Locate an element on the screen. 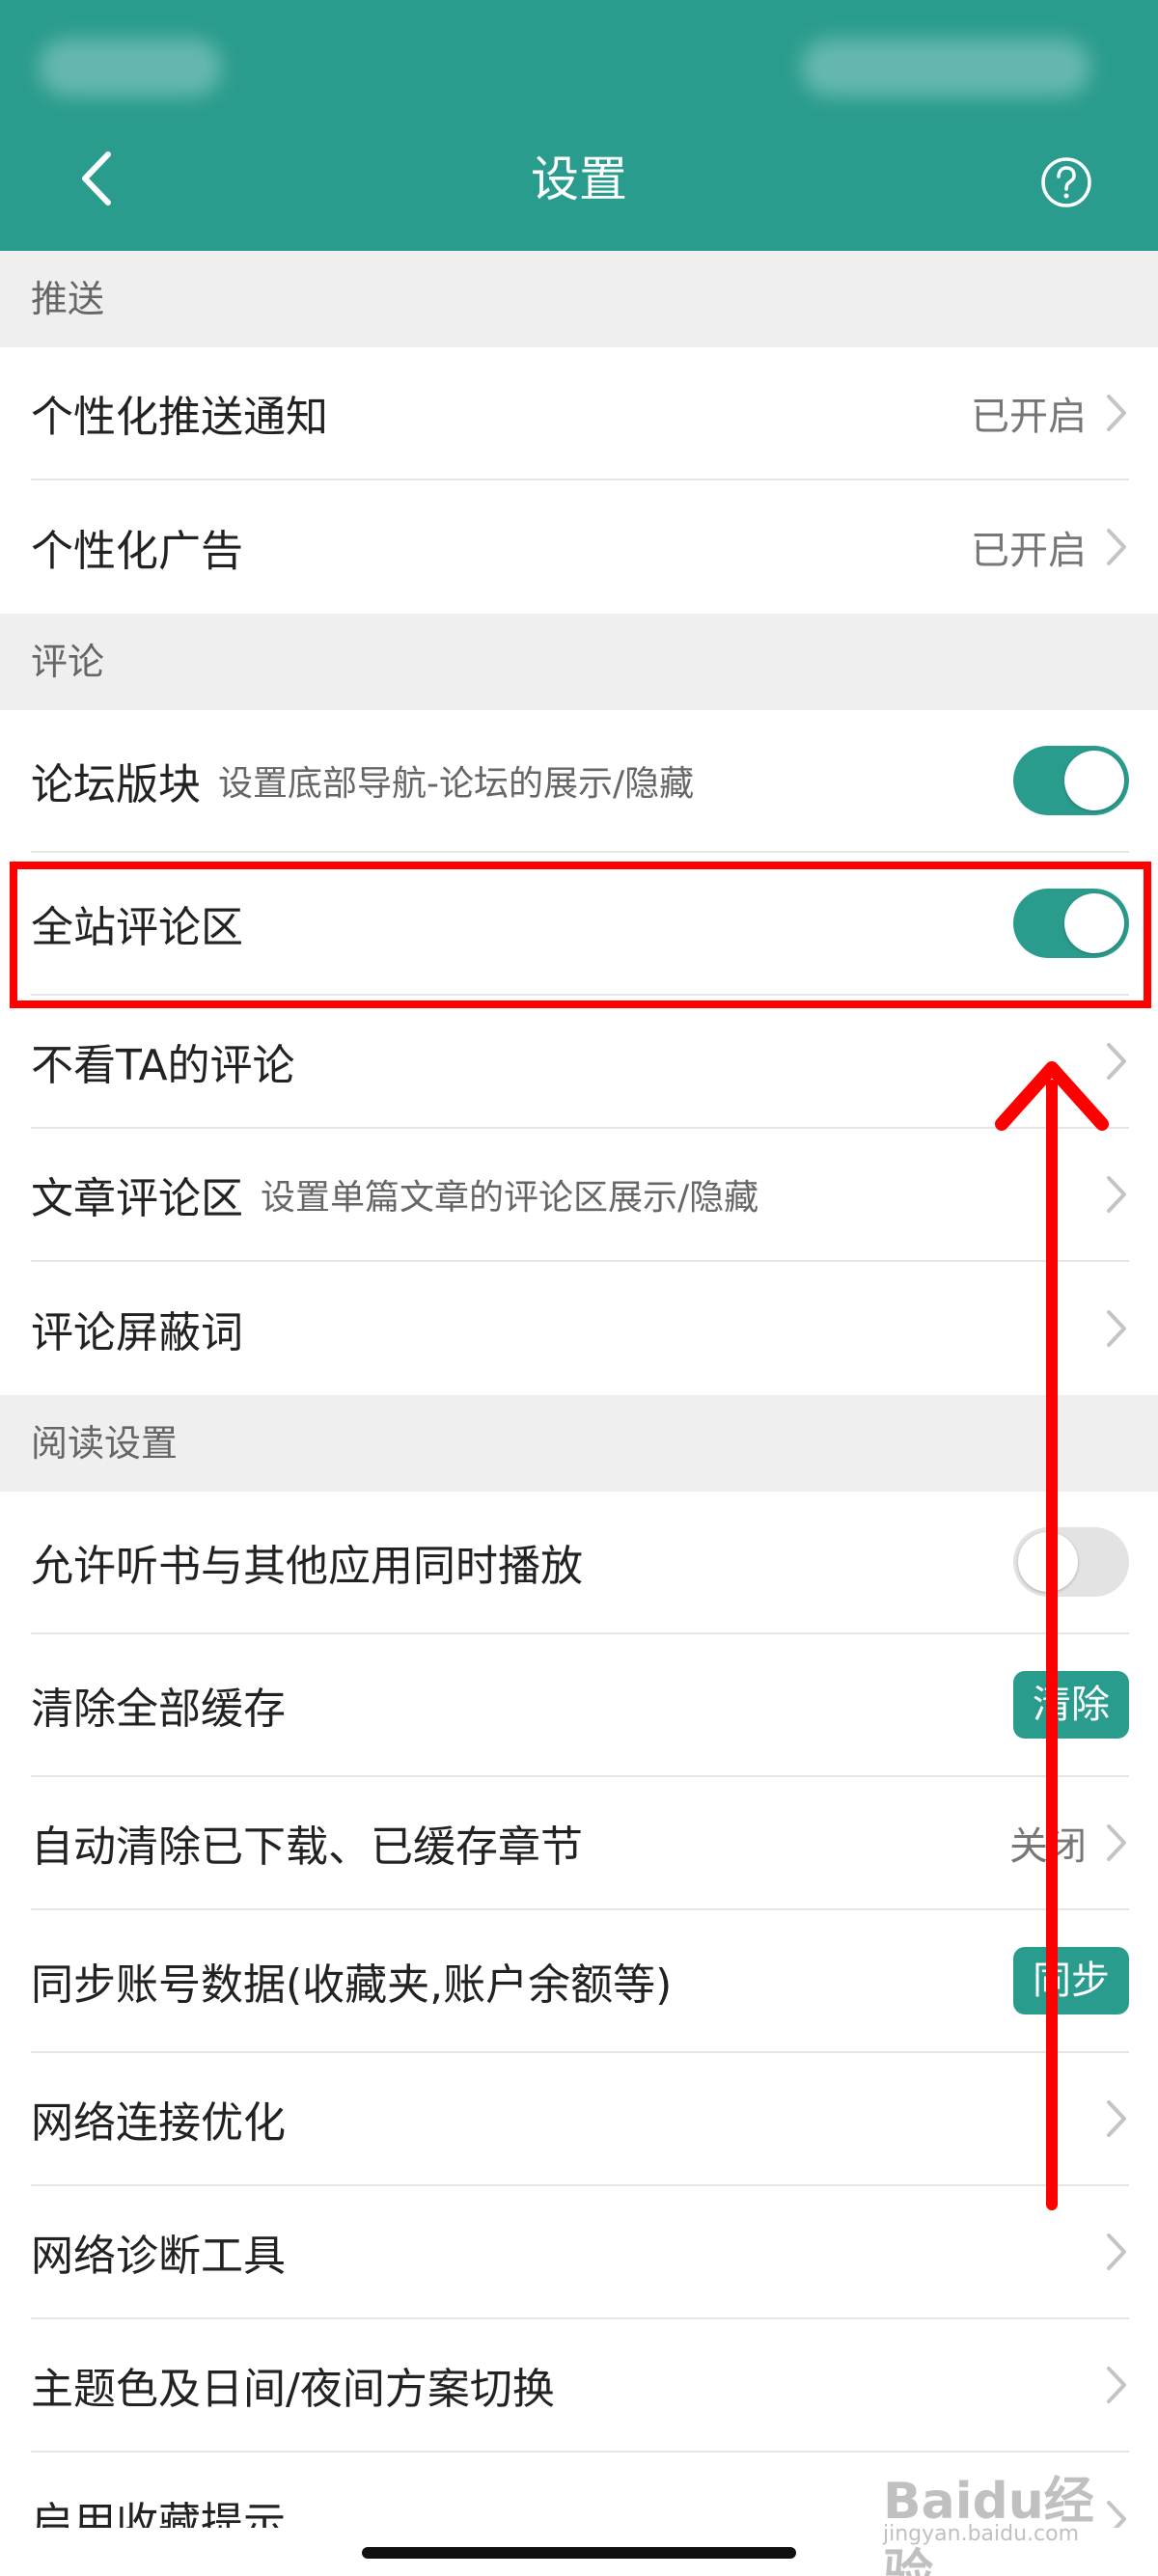  status-bar-blurred-right is located at coordinates (945, 67).